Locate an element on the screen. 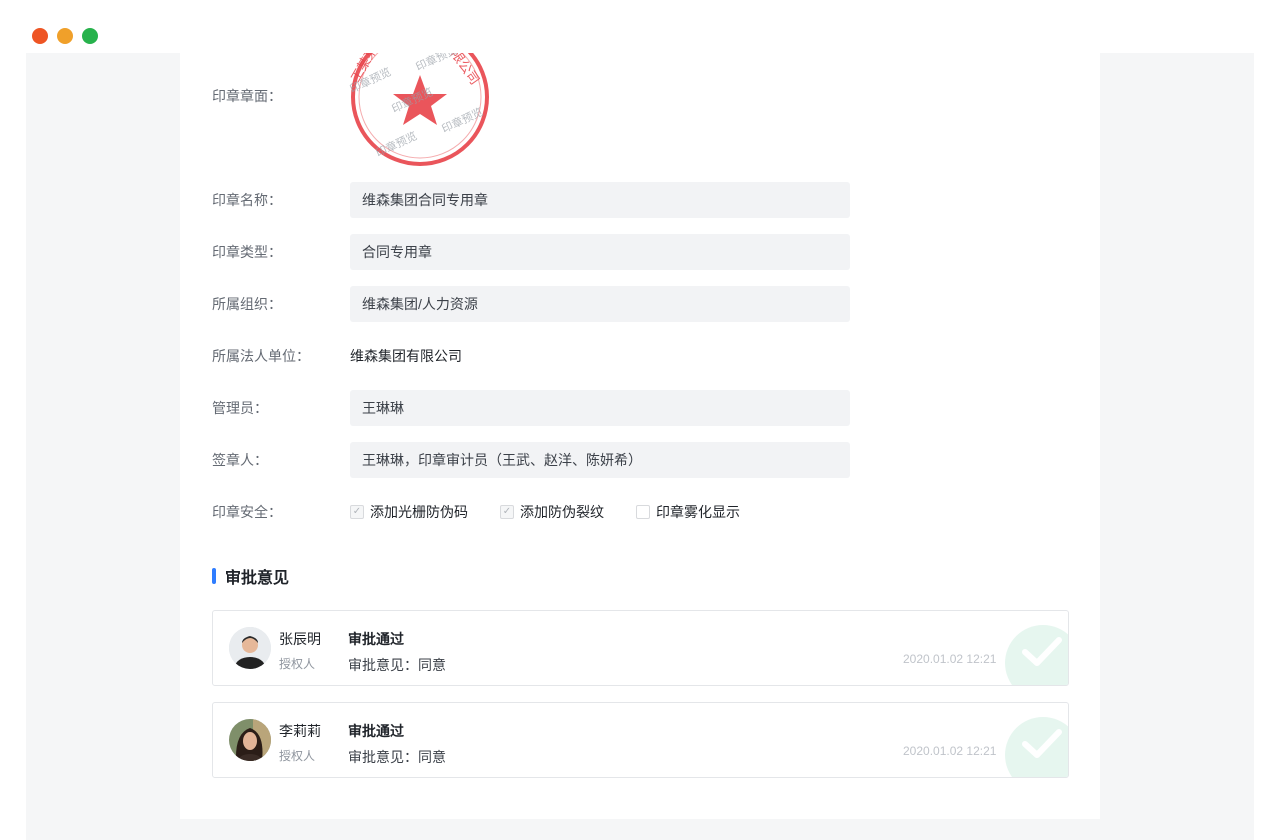 The height and width of the screenshot is (840, 1280). security-options: ✓ 添加光栅防伪码 ✓ 添加防伪裂纹 印章雾化显示 is located at coordinates (545, 512).